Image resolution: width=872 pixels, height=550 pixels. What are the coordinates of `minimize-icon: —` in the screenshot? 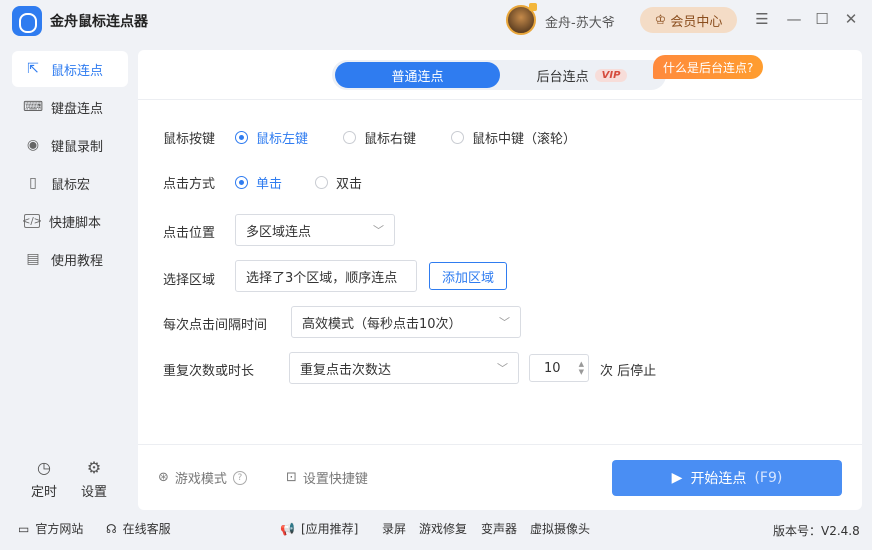 It's located at (794, 19).